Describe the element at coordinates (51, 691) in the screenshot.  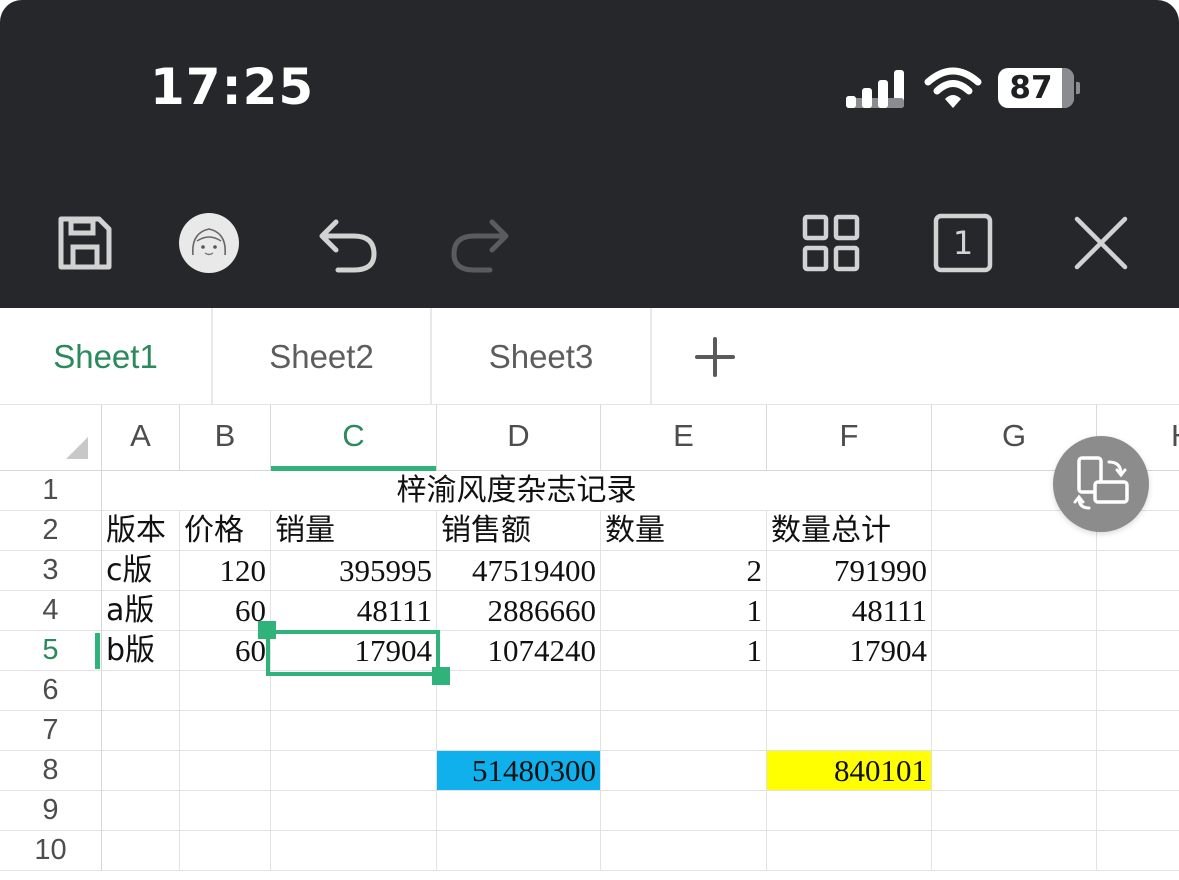
I see `row-header-6: 6` at that location.